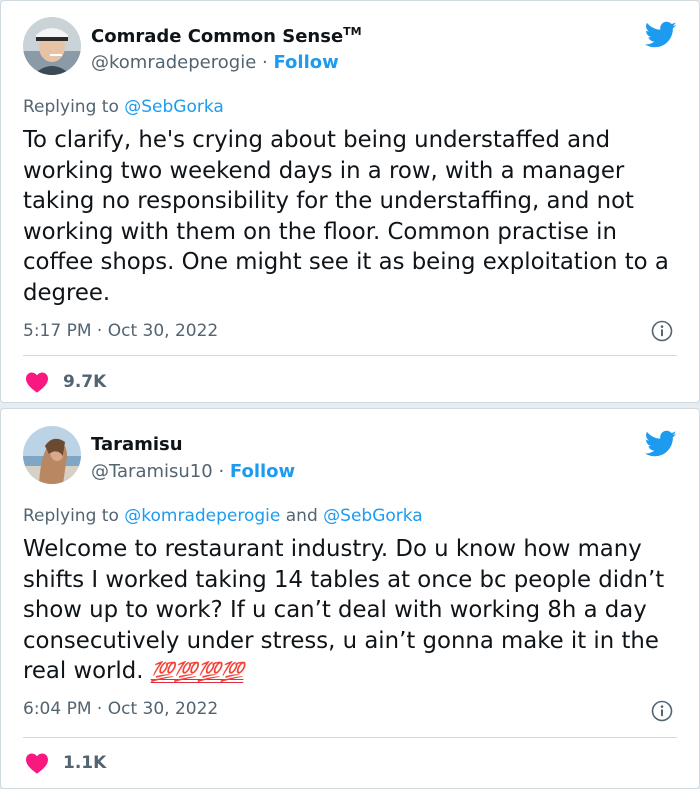 The image size is (700, 789). I want to click on handle-line: @Taramisu10 · Follow, so click(193, 471).